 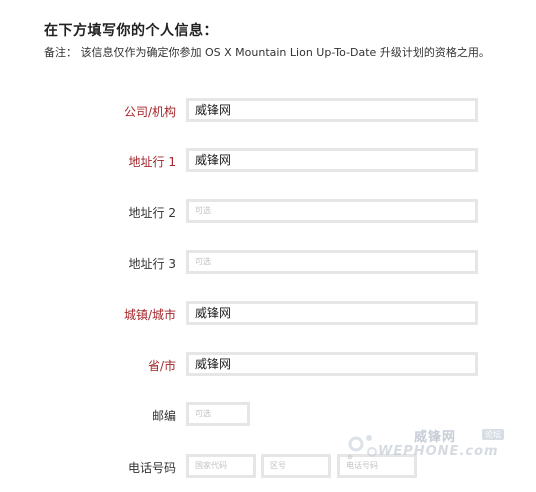 What do you see at coordinates (435, 437) in the screenshot?
I see `watermark-name-cn: 威锋网` at bounding box center [435, 437].